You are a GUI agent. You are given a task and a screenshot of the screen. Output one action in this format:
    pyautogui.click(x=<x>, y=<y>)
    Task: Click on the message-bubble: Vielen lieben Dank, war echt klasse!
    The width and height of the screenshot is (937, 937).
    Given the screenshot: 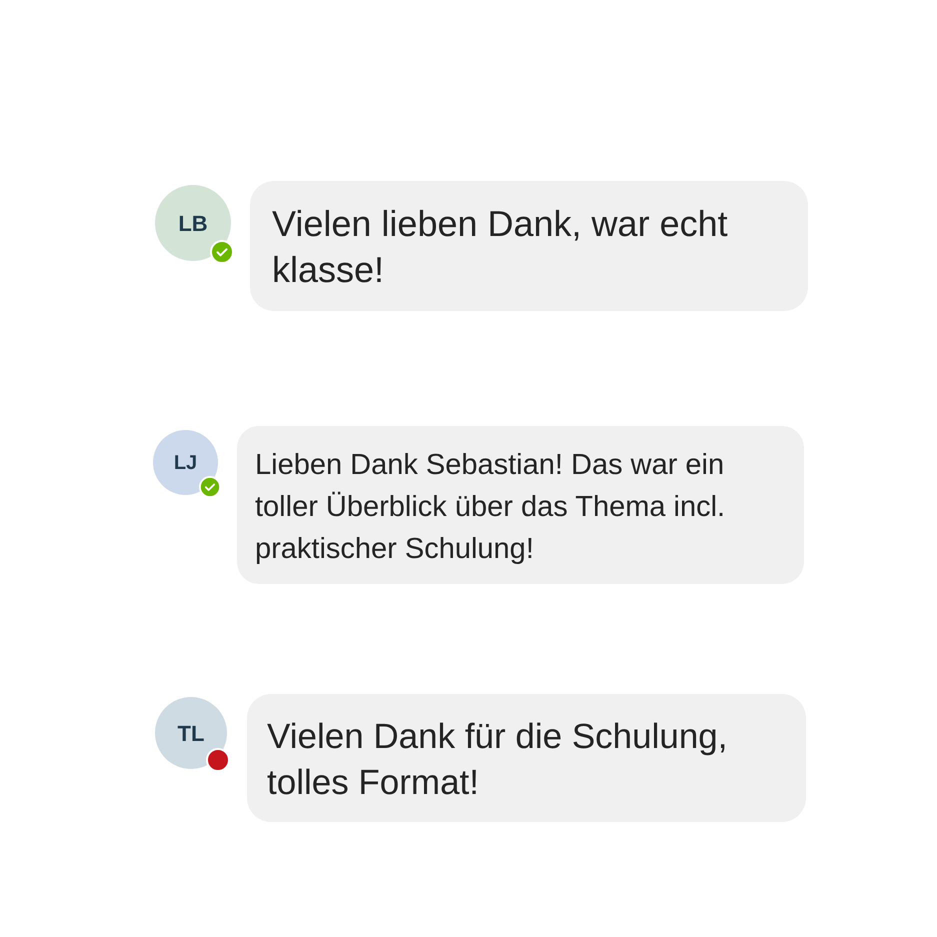 What is the action you would take?
    pyautogui.click(x=529, y=246)
    